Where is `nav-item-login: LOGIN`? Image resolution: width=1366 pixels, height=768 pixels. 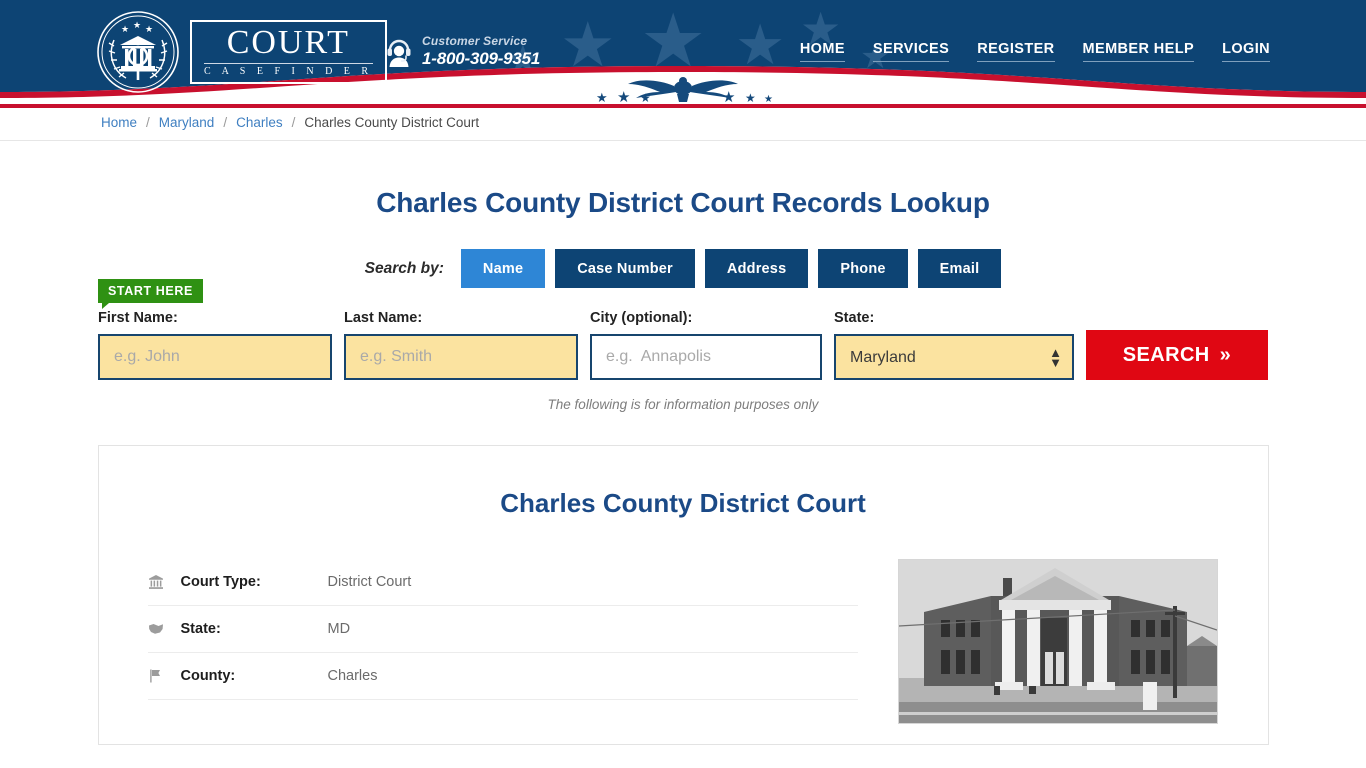
nav-item-login: LOGIN is located at coordinates (1246, 51).